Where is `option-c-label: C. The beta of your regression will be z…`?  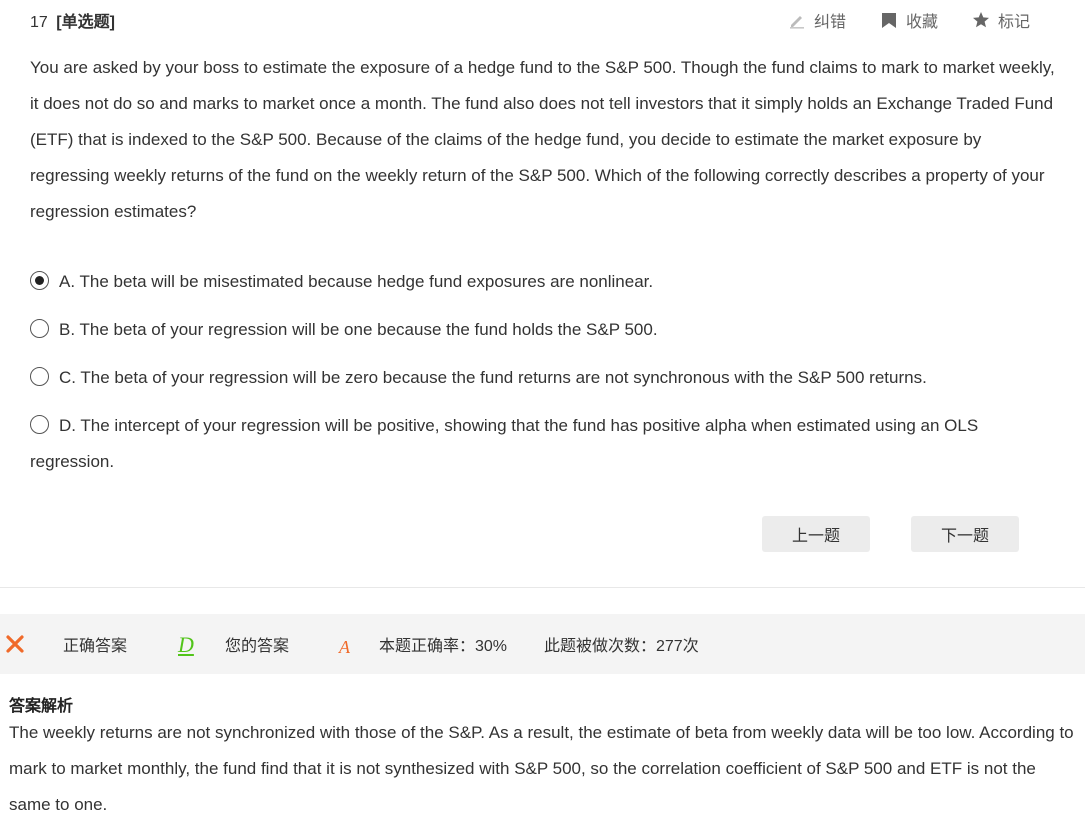 option-c-label: C. The beta of your regression will be z… is located at coordinates (493, 377).